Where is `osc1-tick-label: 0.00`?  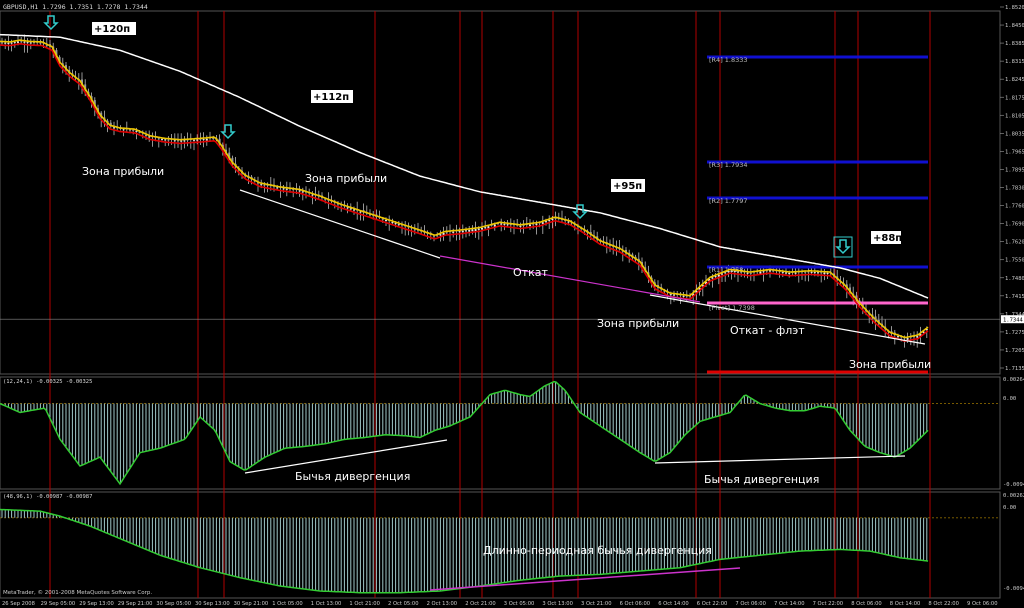 osc1-tick-label: 0.00 is located at coordinates (1009, 399).